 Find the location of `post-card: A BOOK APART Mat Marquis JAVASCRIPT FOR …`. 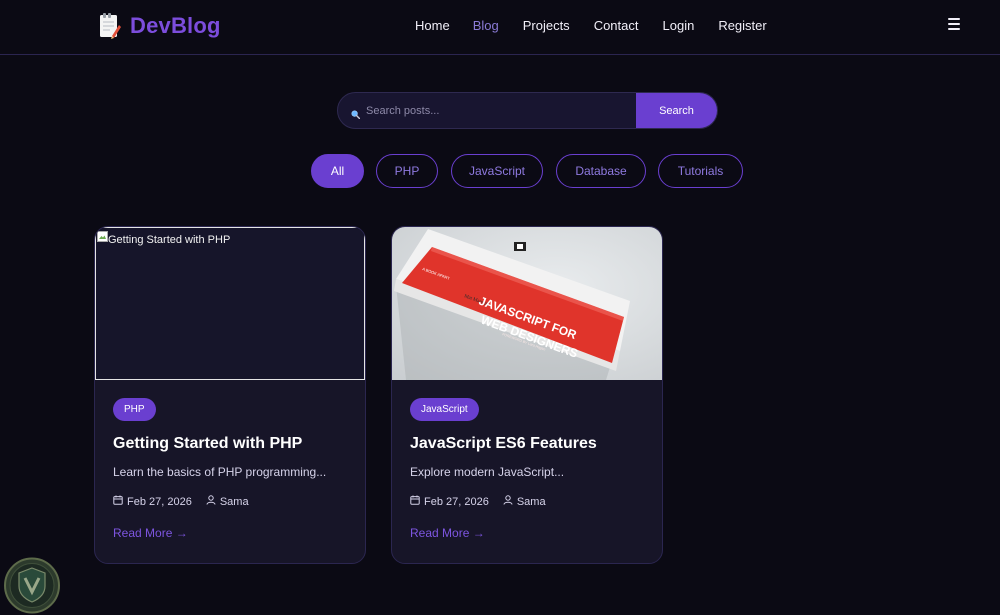

post-card: A BOOK APART Mat Marquis JAVASCRIPT FOR … is located at coordinates (527, 395).